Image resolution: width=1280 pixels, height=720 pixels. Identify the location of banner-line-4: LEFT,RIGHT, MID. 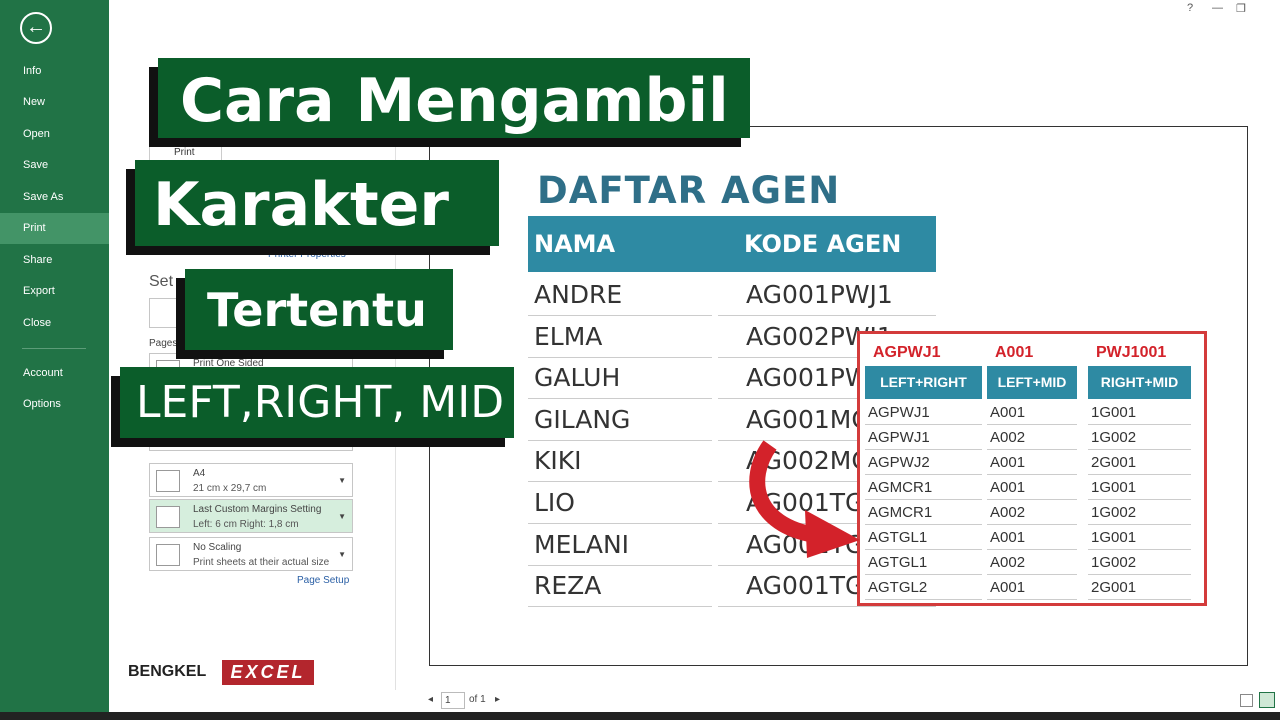
(317, 402).